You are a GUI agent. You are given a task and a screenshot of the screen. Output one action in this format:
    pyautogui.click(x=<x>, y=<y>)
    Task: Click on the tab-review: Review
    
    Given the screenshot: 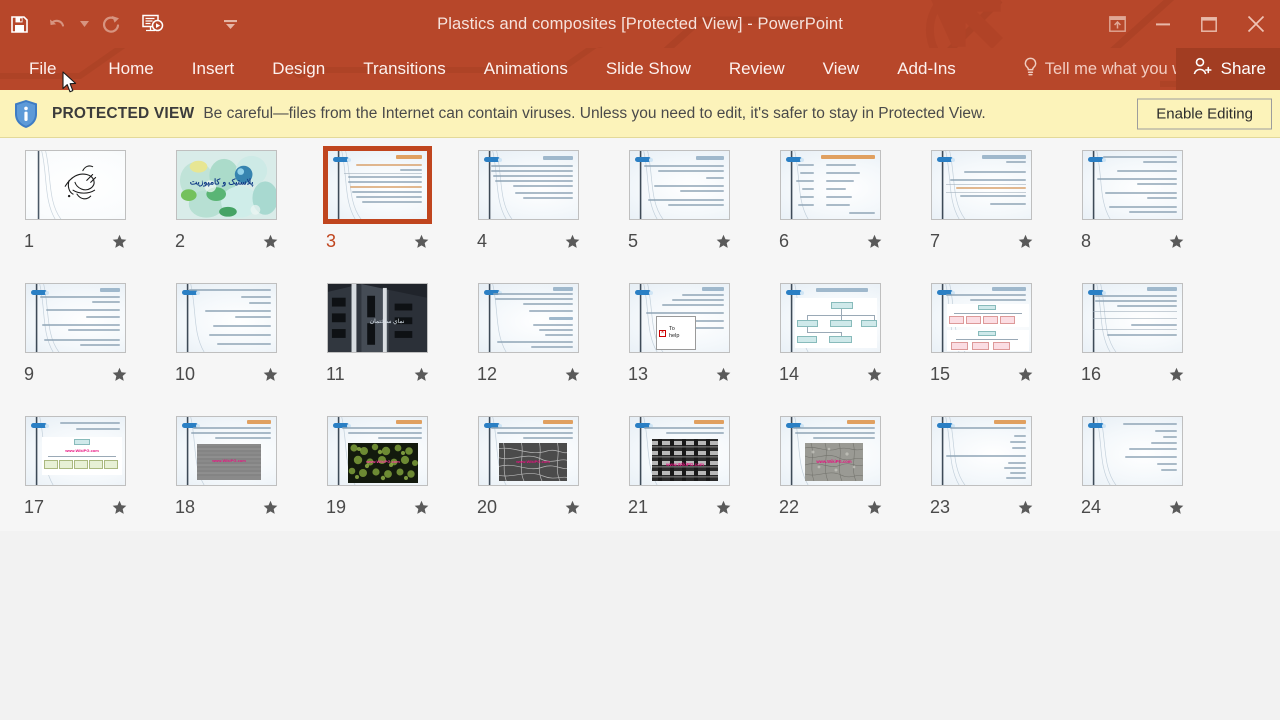 What is the action you would take?
    pyautogui.click(x=757, y=69)
    